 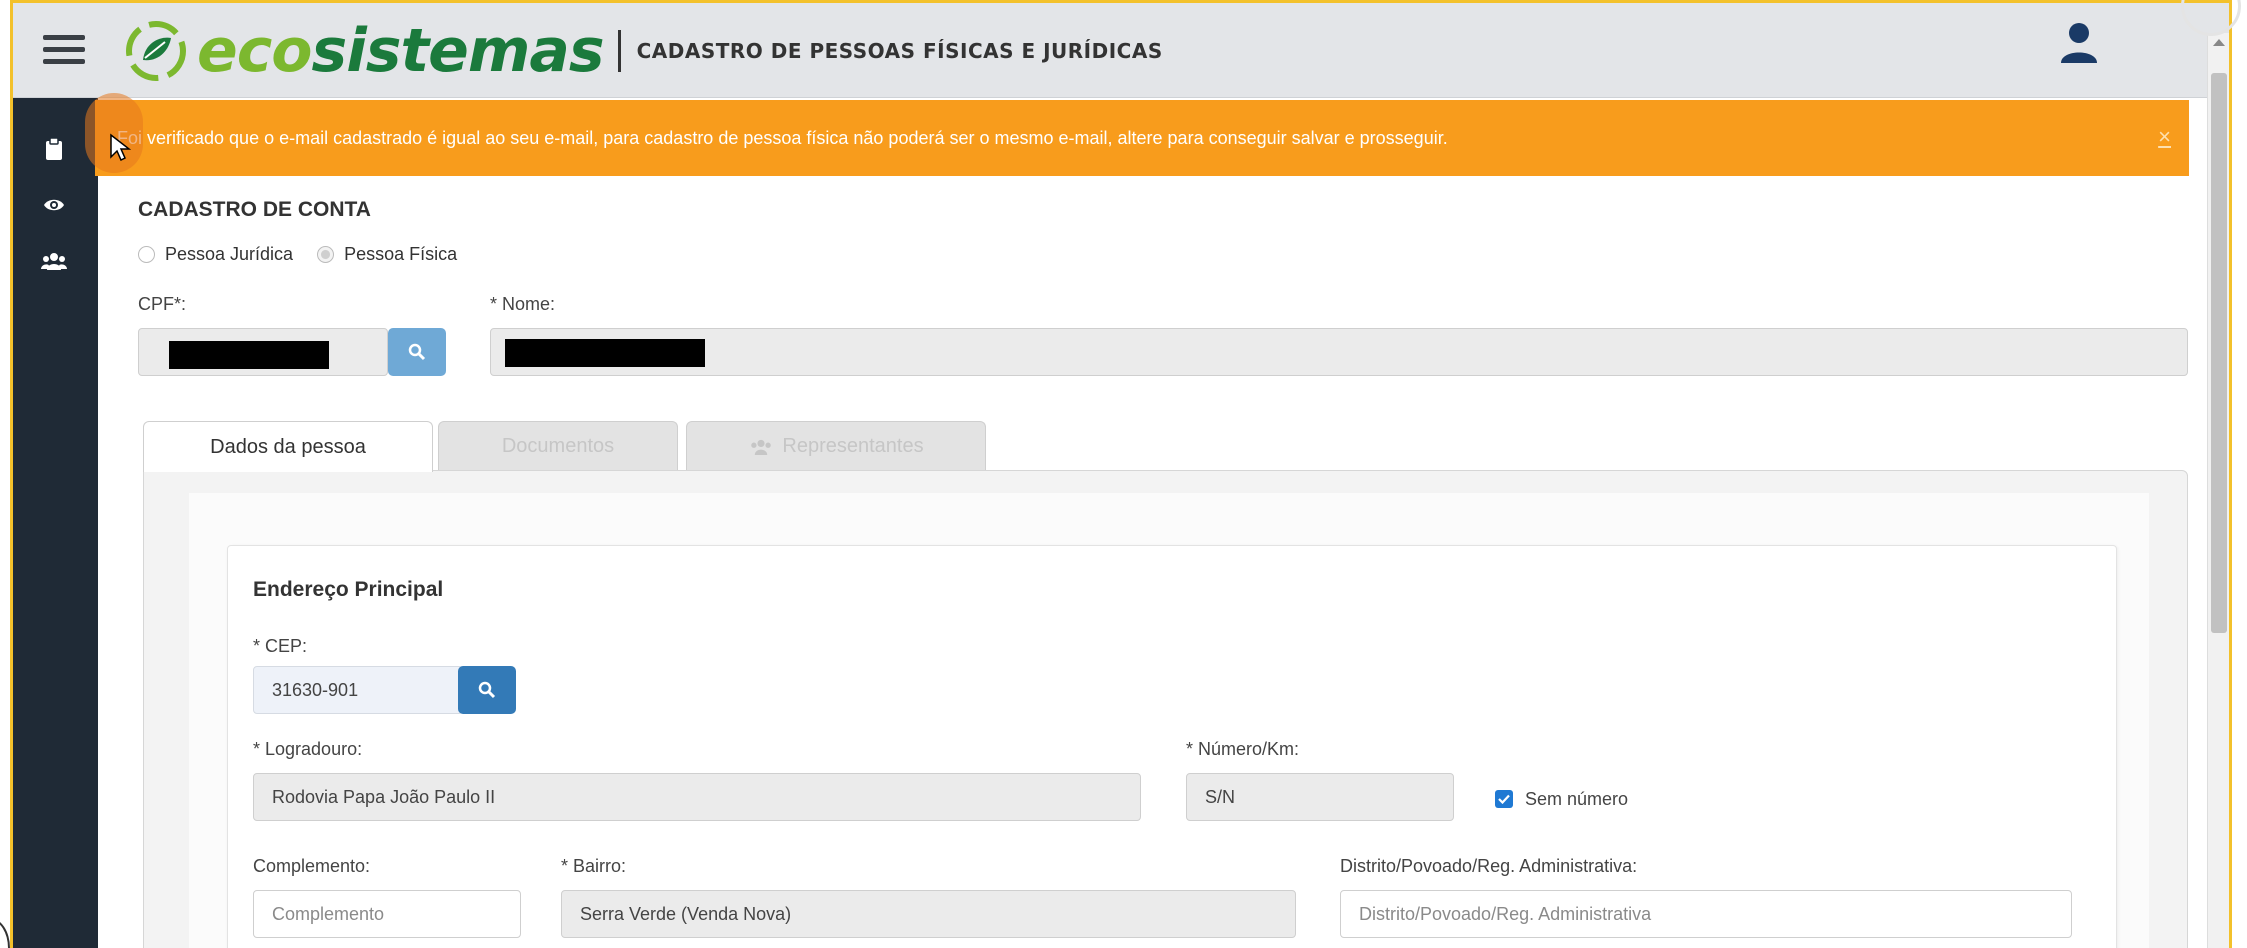 I want to click on brand-sistemas-text: sistemas, so click(x=457, y=51).